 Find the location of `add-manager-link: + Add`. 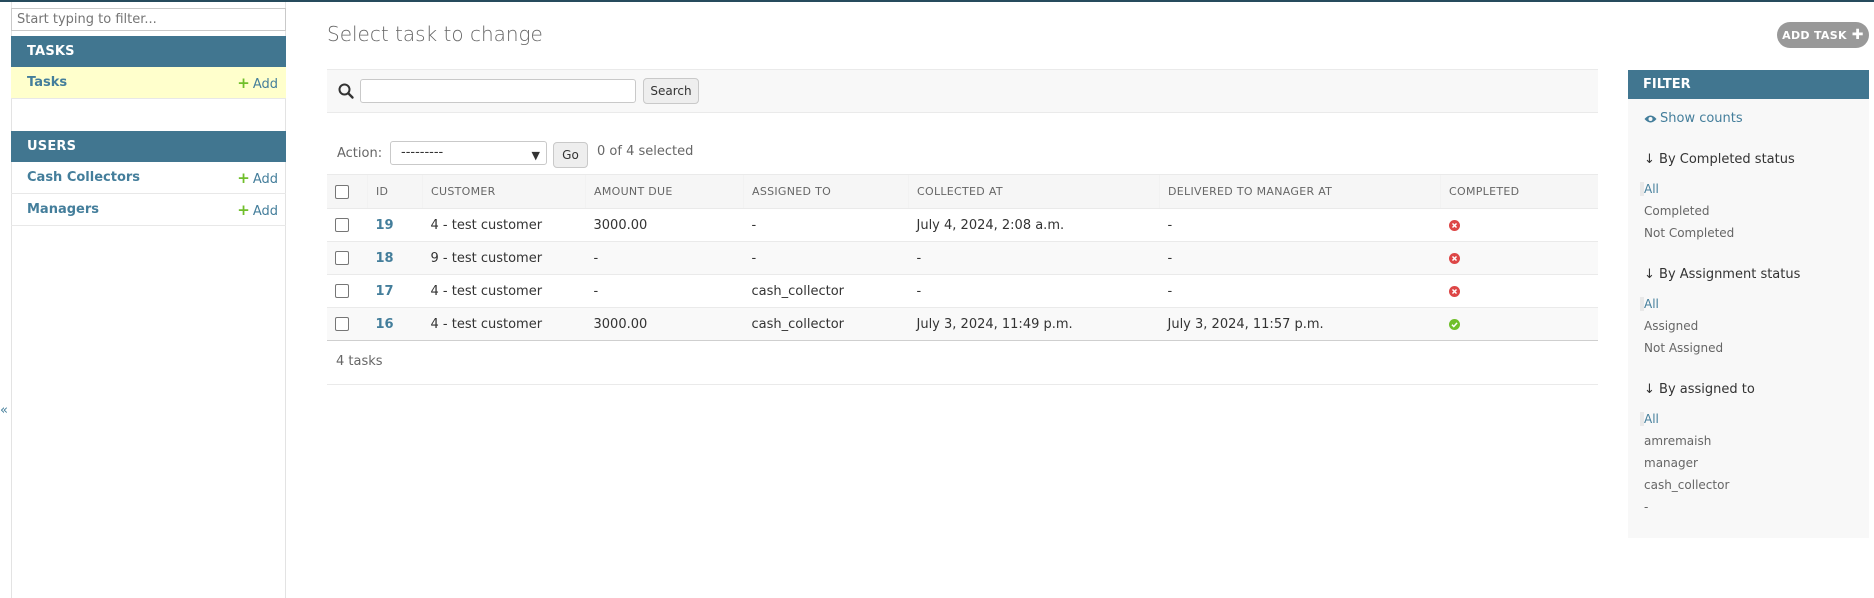

add-manager-link: + Add is located at coordinates (257, 209).